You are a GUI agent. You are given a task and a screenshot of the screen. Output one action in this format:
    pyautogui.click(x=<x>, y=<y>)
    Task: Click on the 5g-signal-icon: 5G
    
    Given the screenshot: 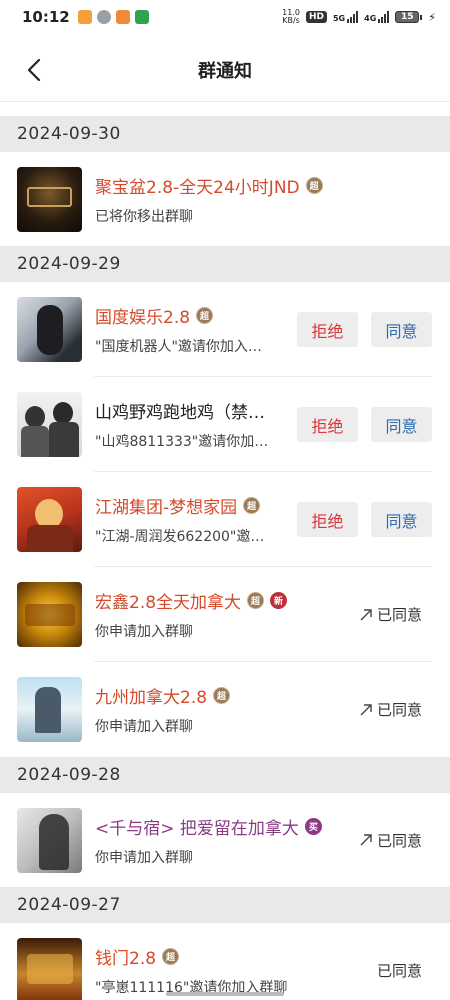 What is the action you would take?
    pyautogui.click(x=346, y=17)
    